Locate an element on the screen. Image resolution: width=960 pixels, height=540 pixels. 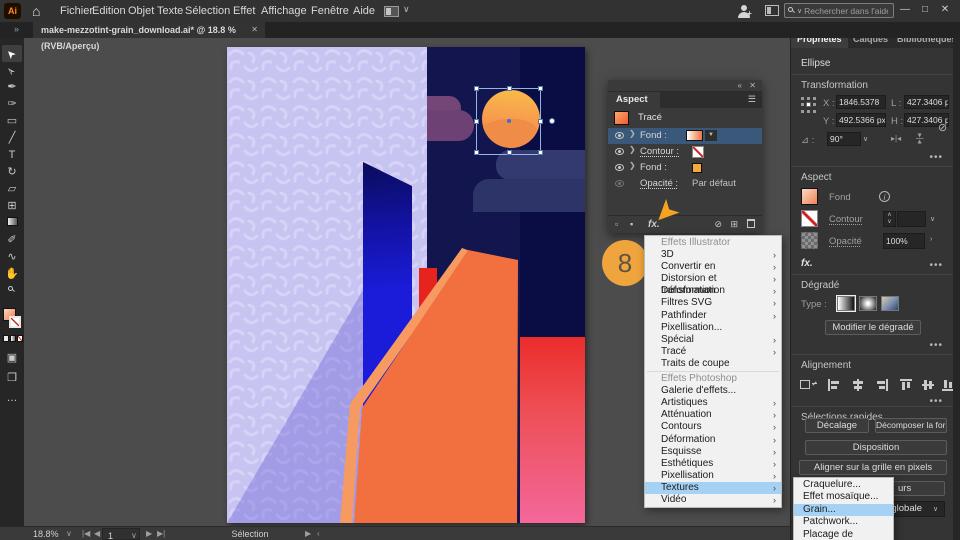
tool-curvature: ✑ is located at coordinates (12, 104).